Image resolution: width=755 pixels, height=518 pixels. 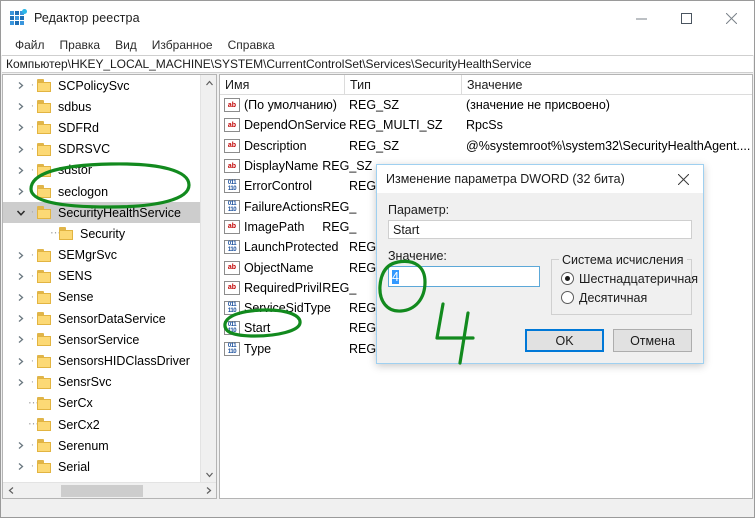 What do you see at coordinates (290, 105) in the screenshot?
I see `value-name-label: (По умолчанию)` at bounding box center [290, 105].